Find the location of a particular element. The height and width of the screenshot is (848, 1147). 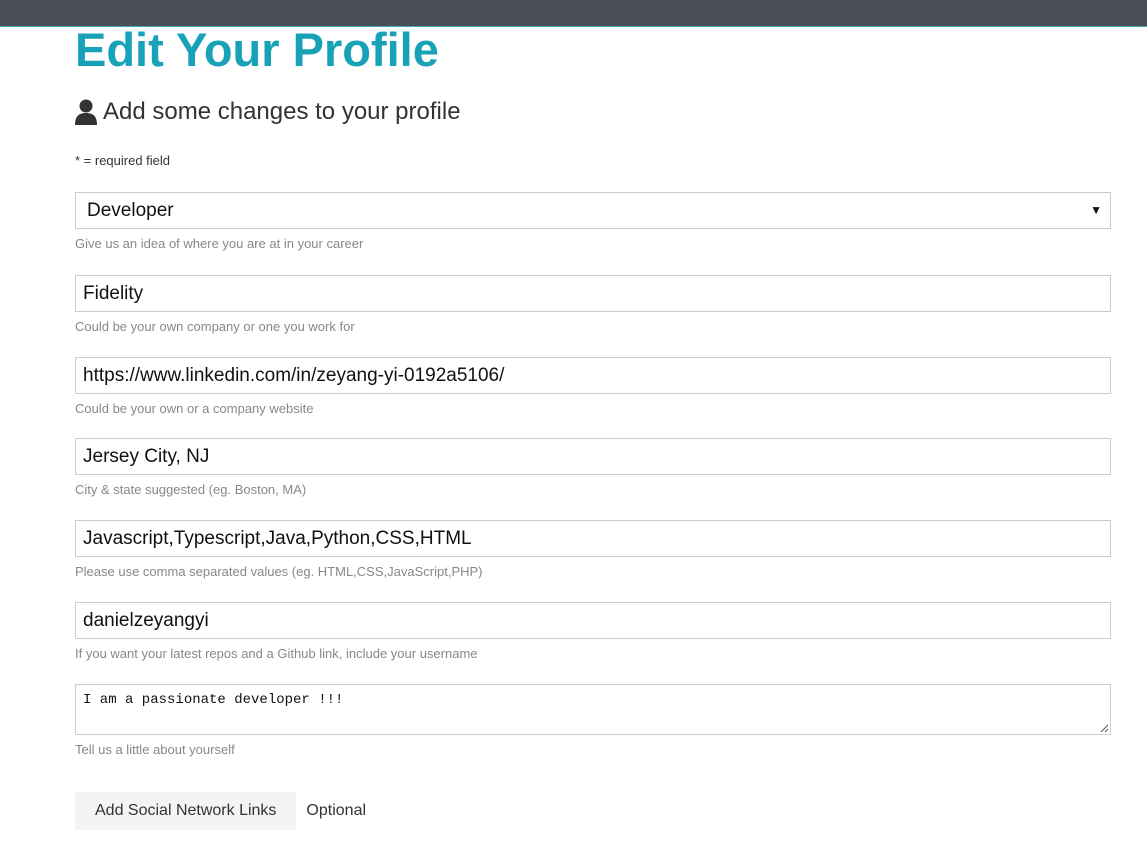

user-icon is located at coordinates (86, 112).